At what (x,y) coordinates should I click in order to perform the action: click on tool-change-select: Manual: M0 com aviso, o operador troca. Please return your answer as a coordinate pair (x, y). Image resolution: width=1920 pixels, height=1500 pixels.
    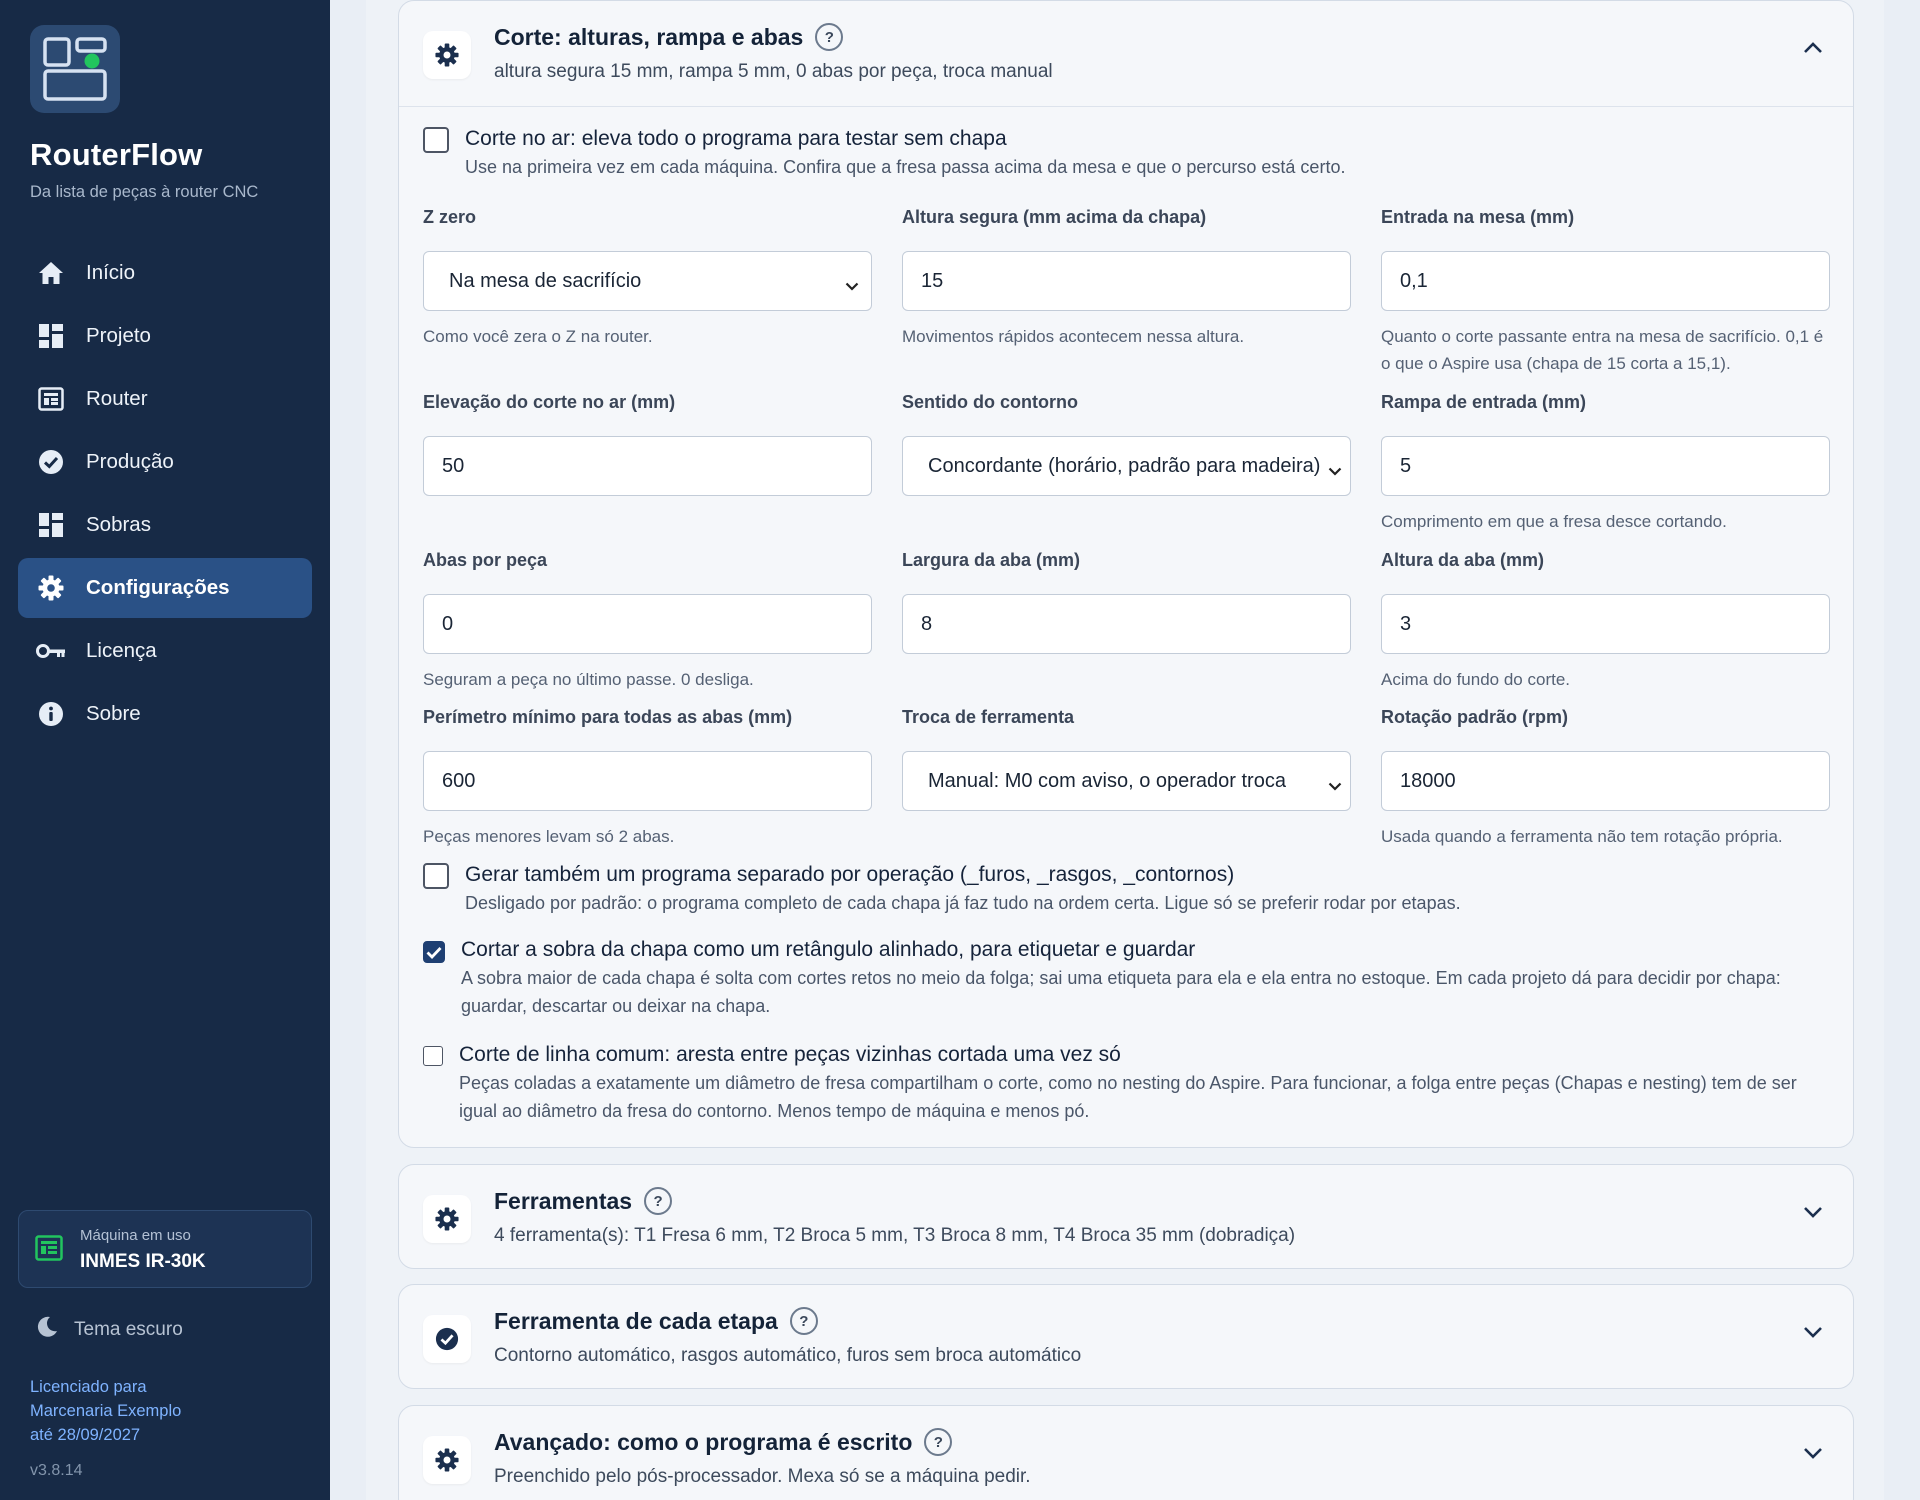
    Looking at the image, I should click on (1126, 781).